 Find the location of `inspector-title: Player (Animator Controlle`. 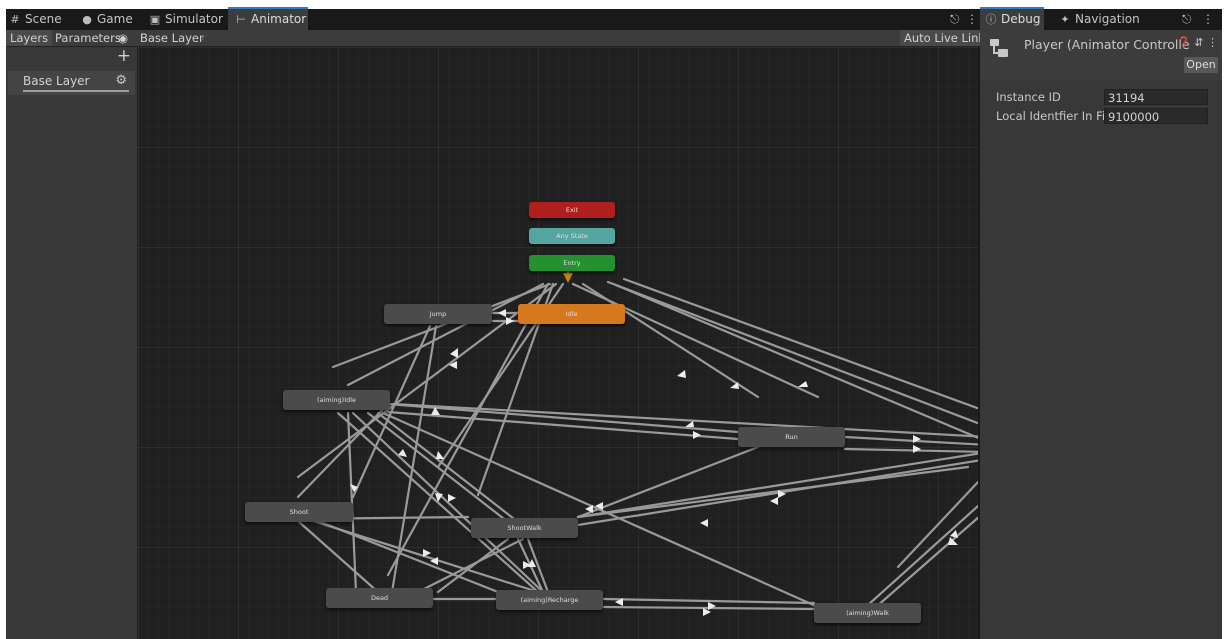

inspector-title: Player (Animator Controlle is located at coordinates (1107, 44).